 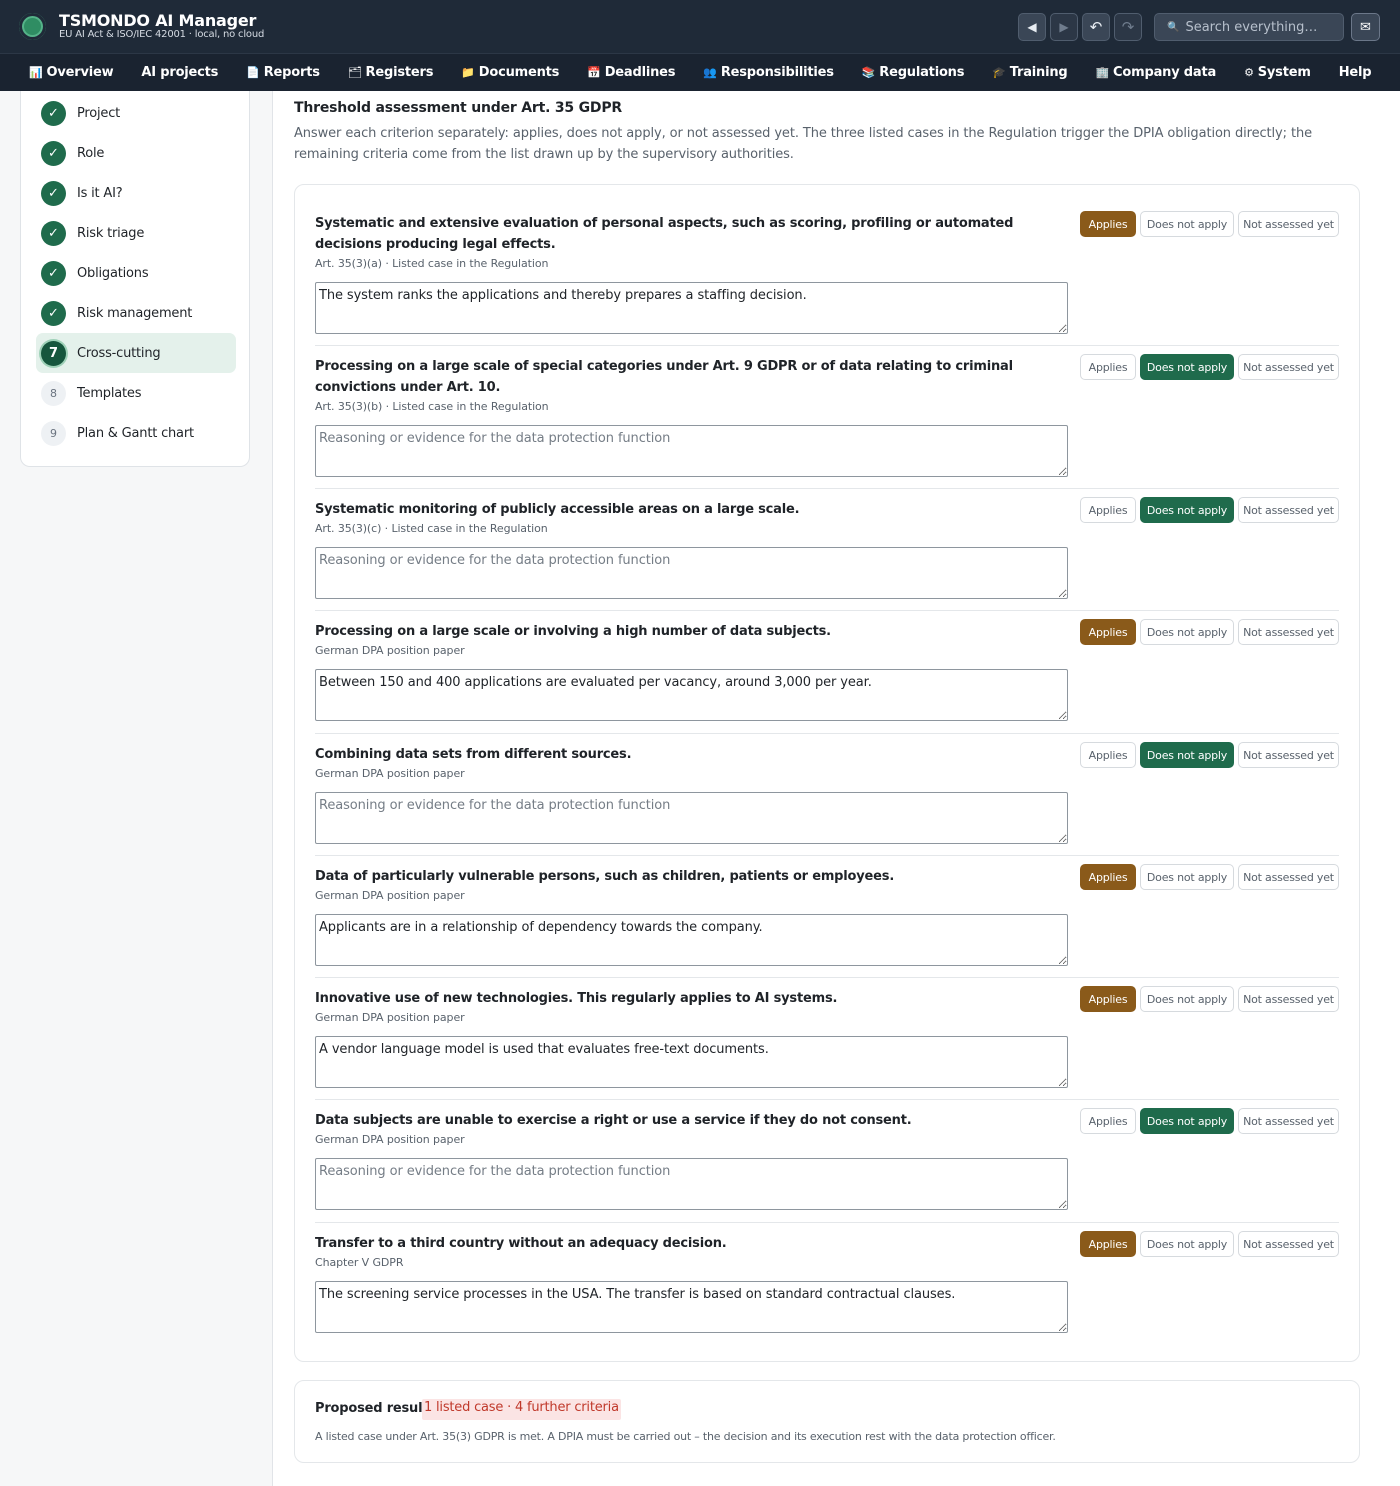 What do you see at coordinates (594, 72) in the screenshot?
I see `nav-icon: 📅` at bounding box center [594, 72].